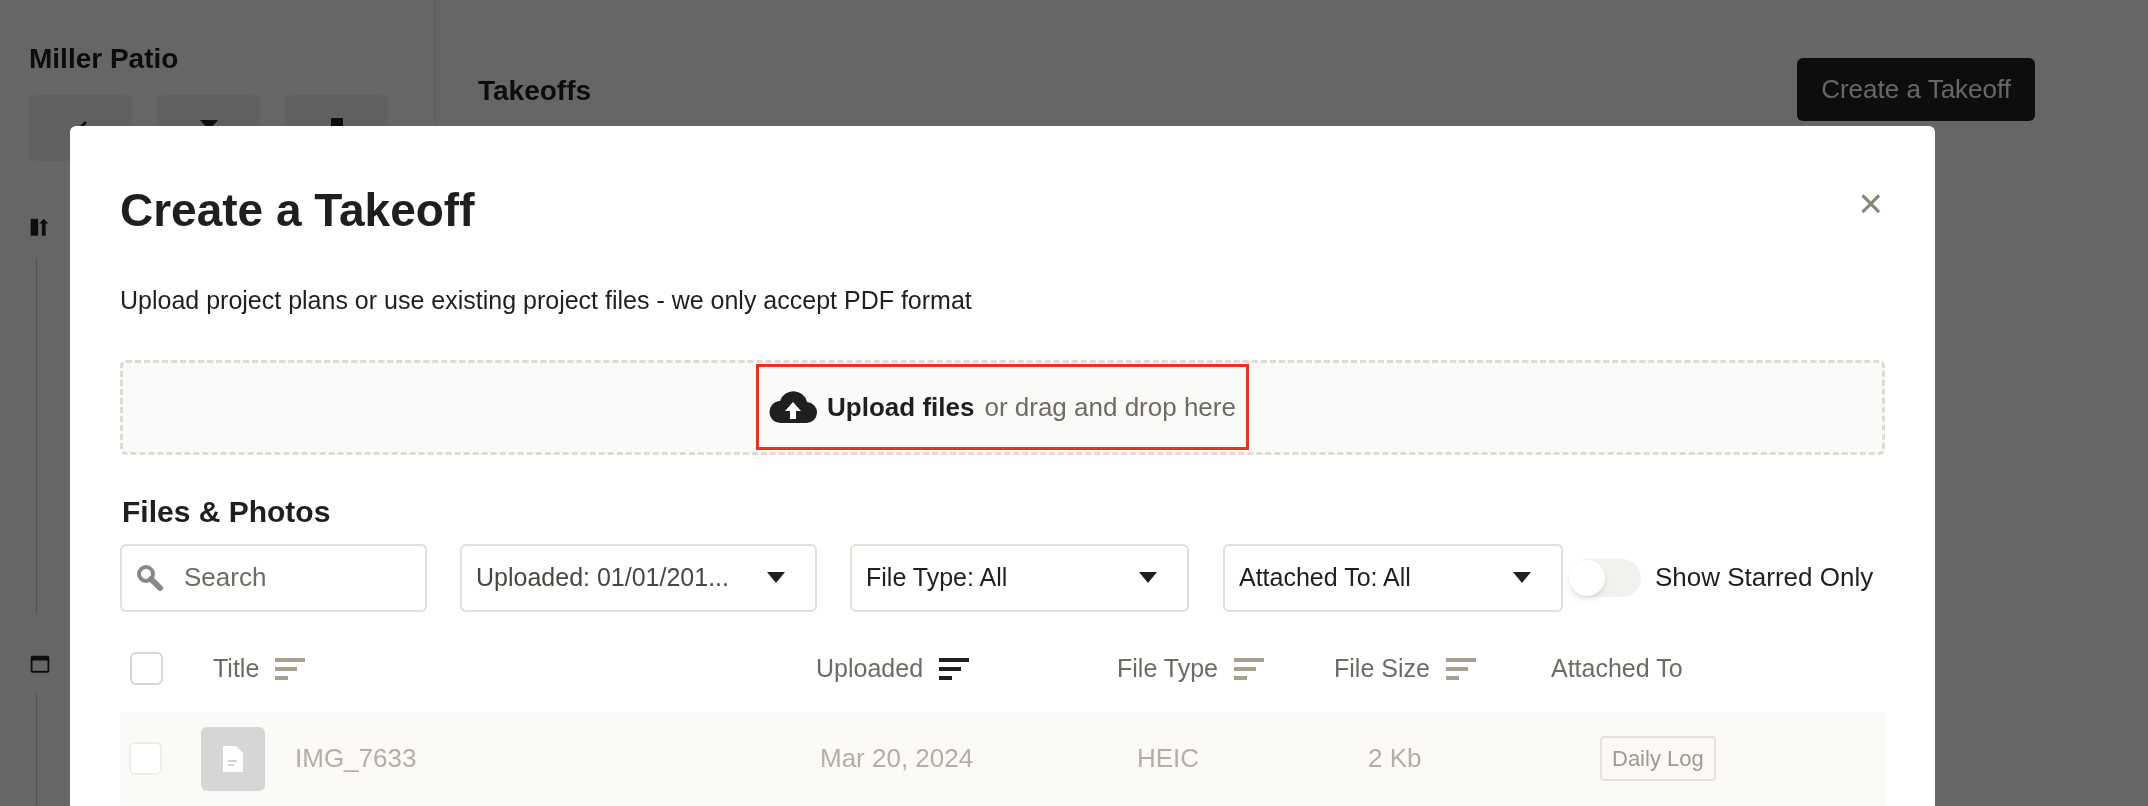 The width and height of the screenshot is (2148, 806). Describe the element at coordinates (1764, 577) in the screenshot. I see `toggle-label: Show Starred Only` at that location.